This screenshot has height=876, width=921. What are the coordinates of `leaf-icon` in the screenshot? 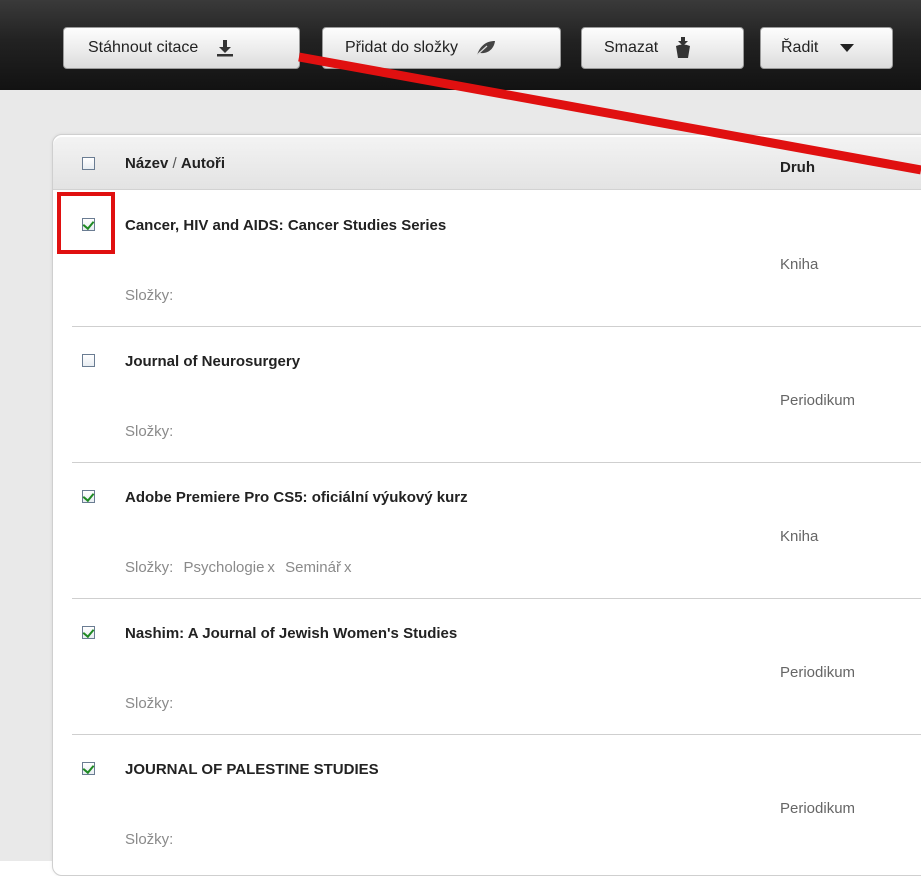 It's located at (486, 48).